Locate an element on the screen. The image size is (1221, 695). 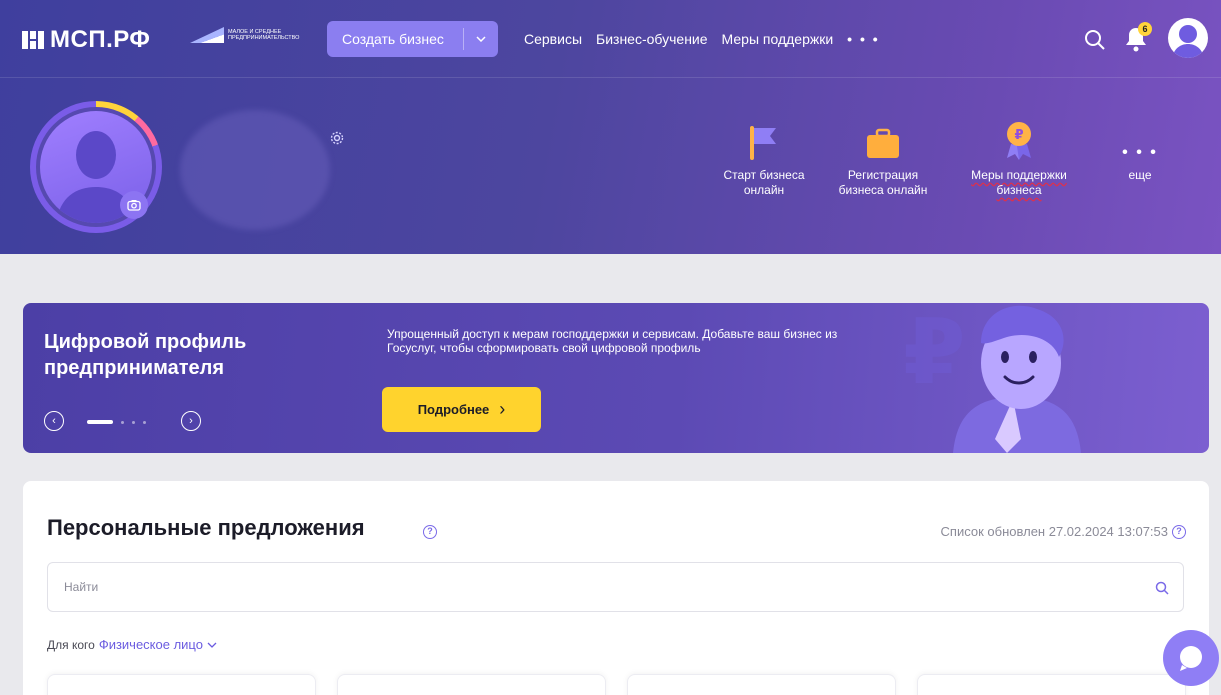
offers-search-input is located at coordinates (615, 587).